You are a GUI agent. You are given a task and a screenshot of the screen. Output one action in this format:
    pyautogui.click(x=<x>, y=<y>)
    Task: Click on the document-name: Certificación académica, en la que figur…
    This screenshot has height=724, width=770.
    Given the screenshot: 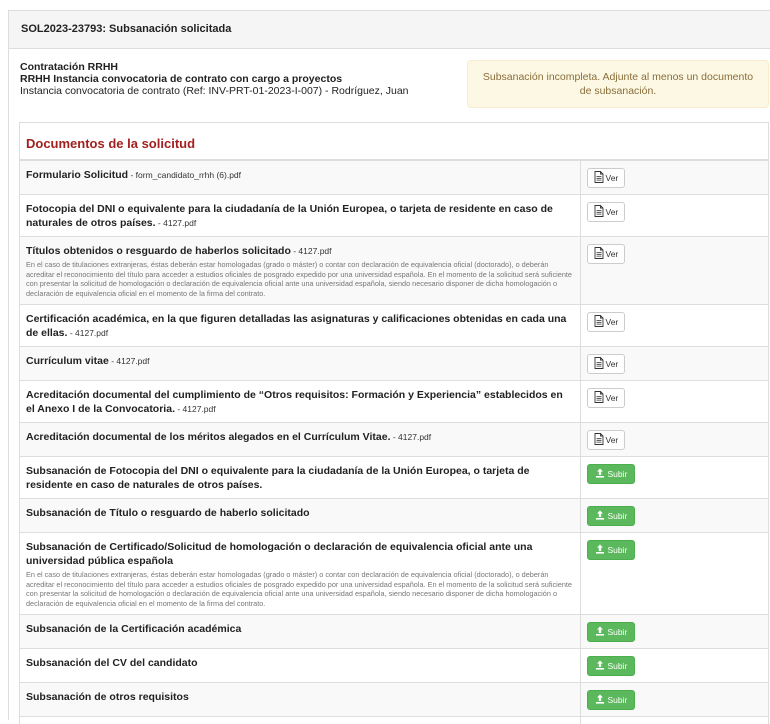 What is the action you would take?
    pyautogui.click(x=300, y=326)
    